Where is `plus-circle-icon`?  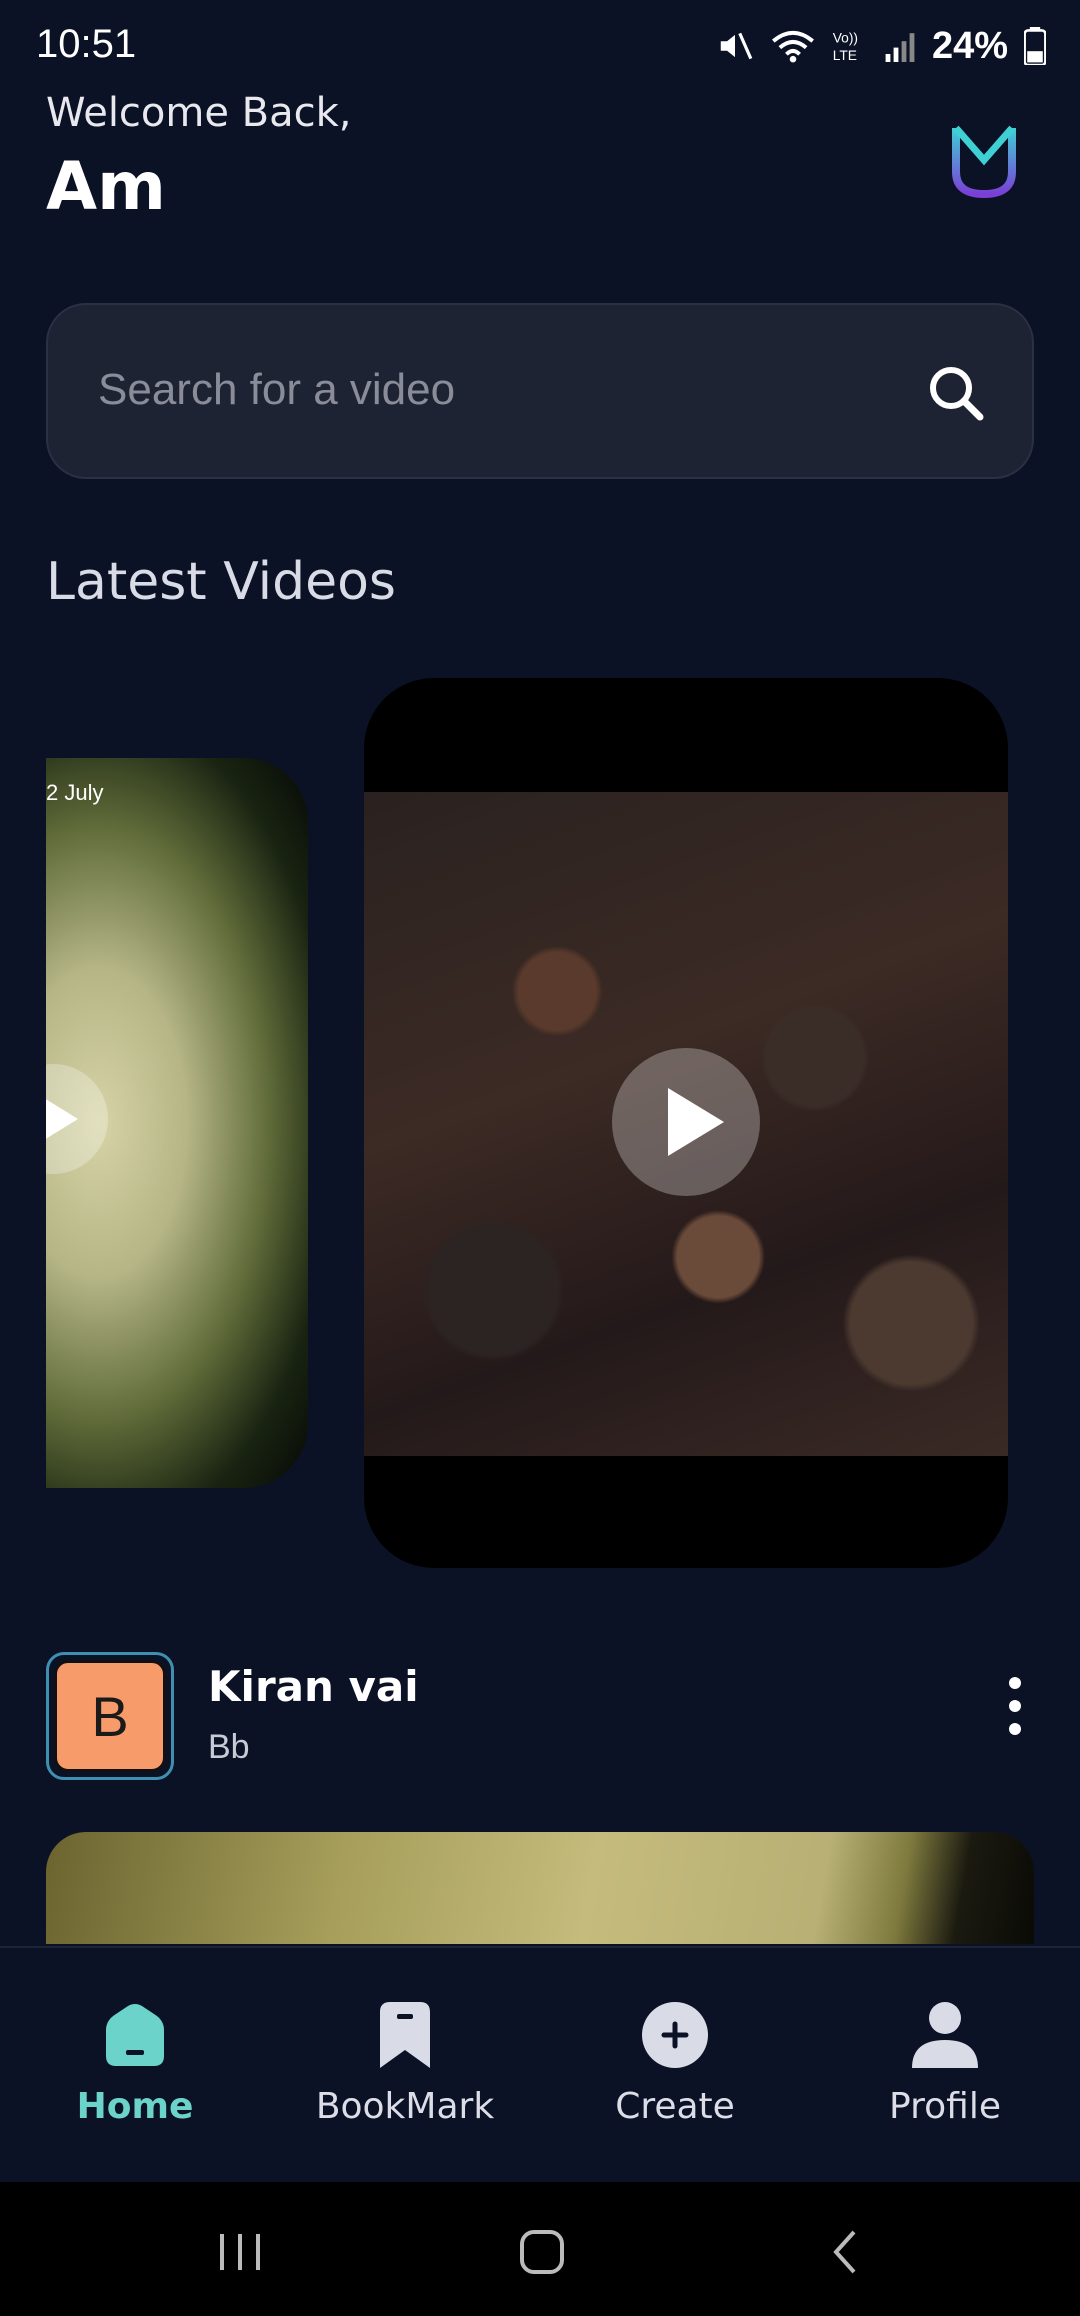
plus-circle-icon is located at coordinates (675, 2035).